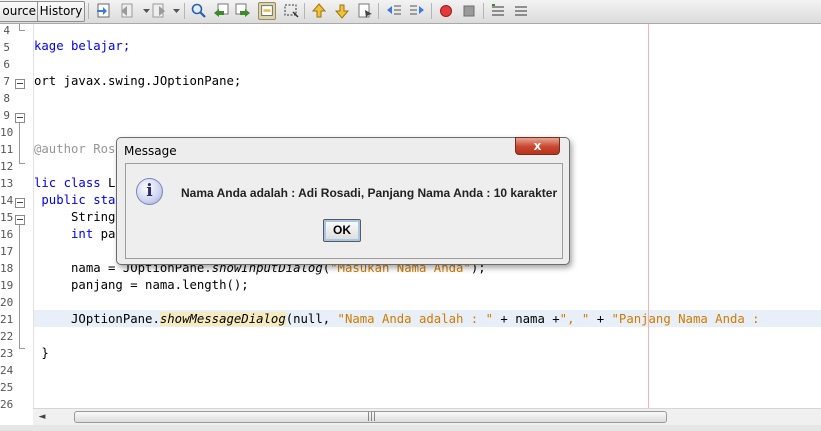  What do you see at coordinates (199, 11) in the screenshot?
I see `find-icon` at bounding box center [199, 11].